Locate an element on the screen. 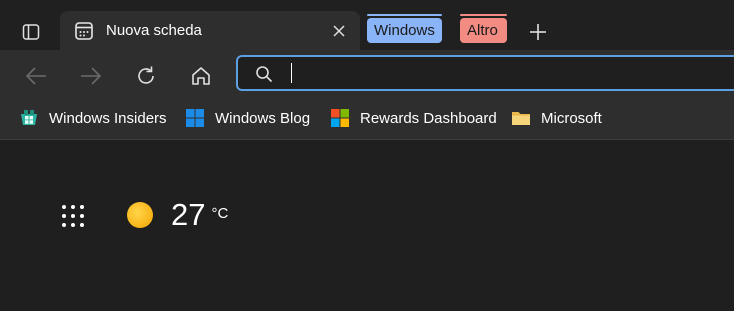 The width and height of the screenshot is (734, 311). app-launcher-button is located at coordinates (73, 216).